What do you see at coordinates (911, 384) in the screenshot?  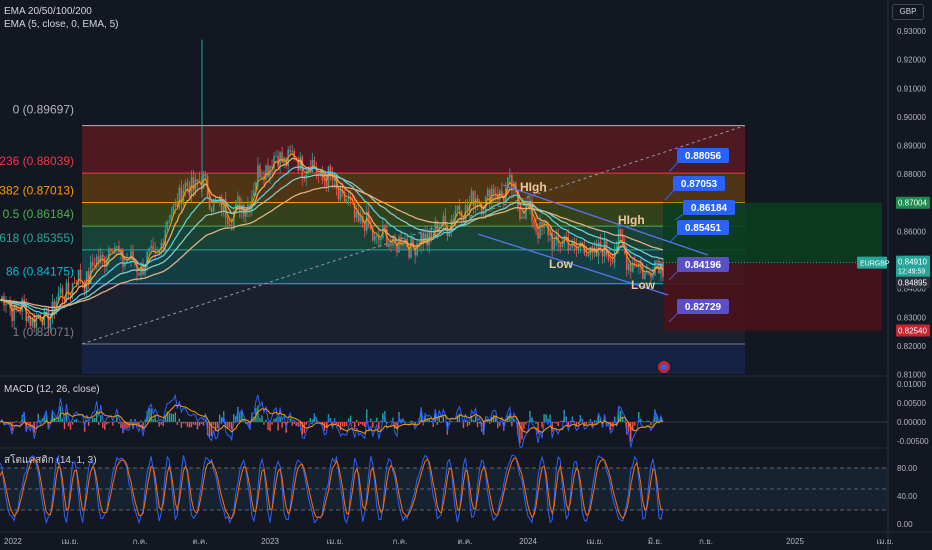 I see `macd-tick-label: 0.01000` at bounding box center [911, 384].